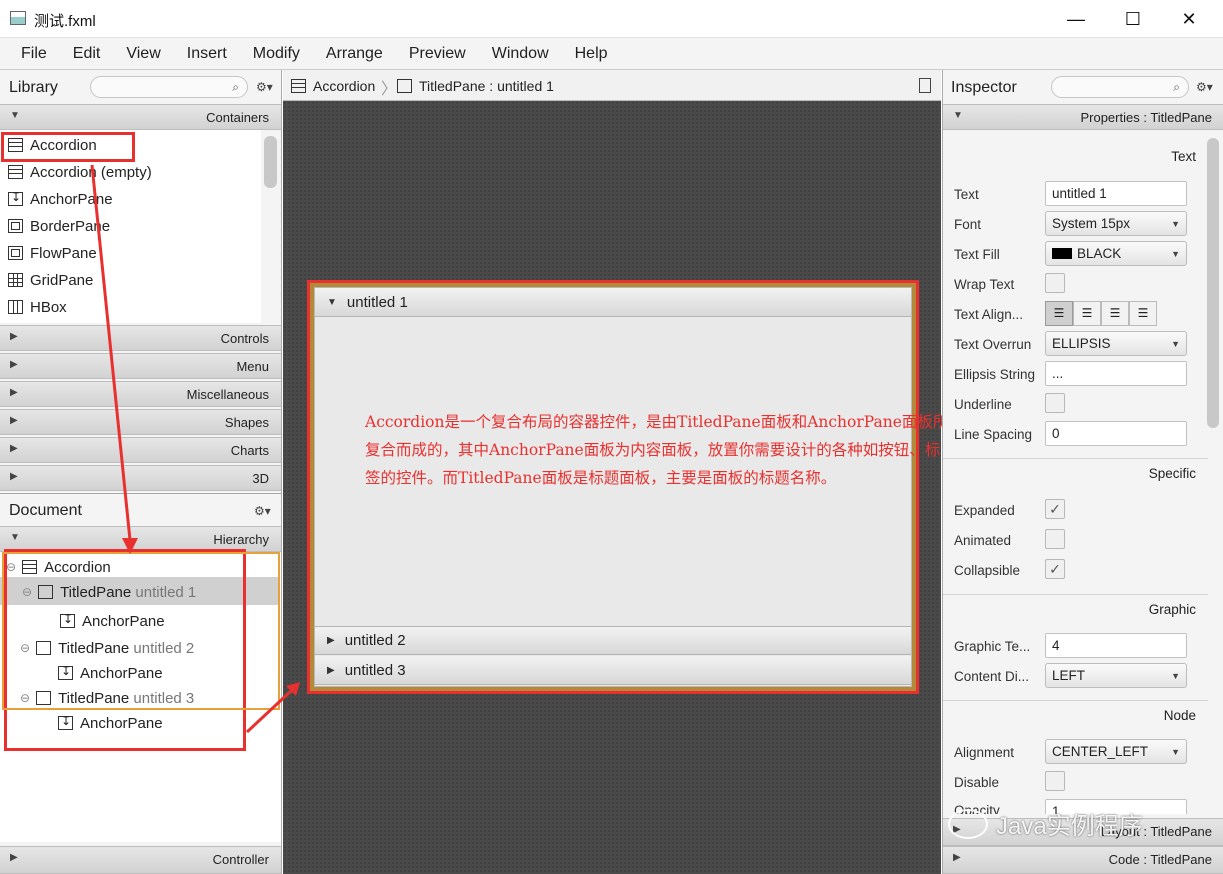 This screenshot has height=874, width=1223. What do you see at coordinates (1083, 860) in the screenshot?
I see `code-header: ▶ Code : TitledPane` at bounding box center [1083, 860].